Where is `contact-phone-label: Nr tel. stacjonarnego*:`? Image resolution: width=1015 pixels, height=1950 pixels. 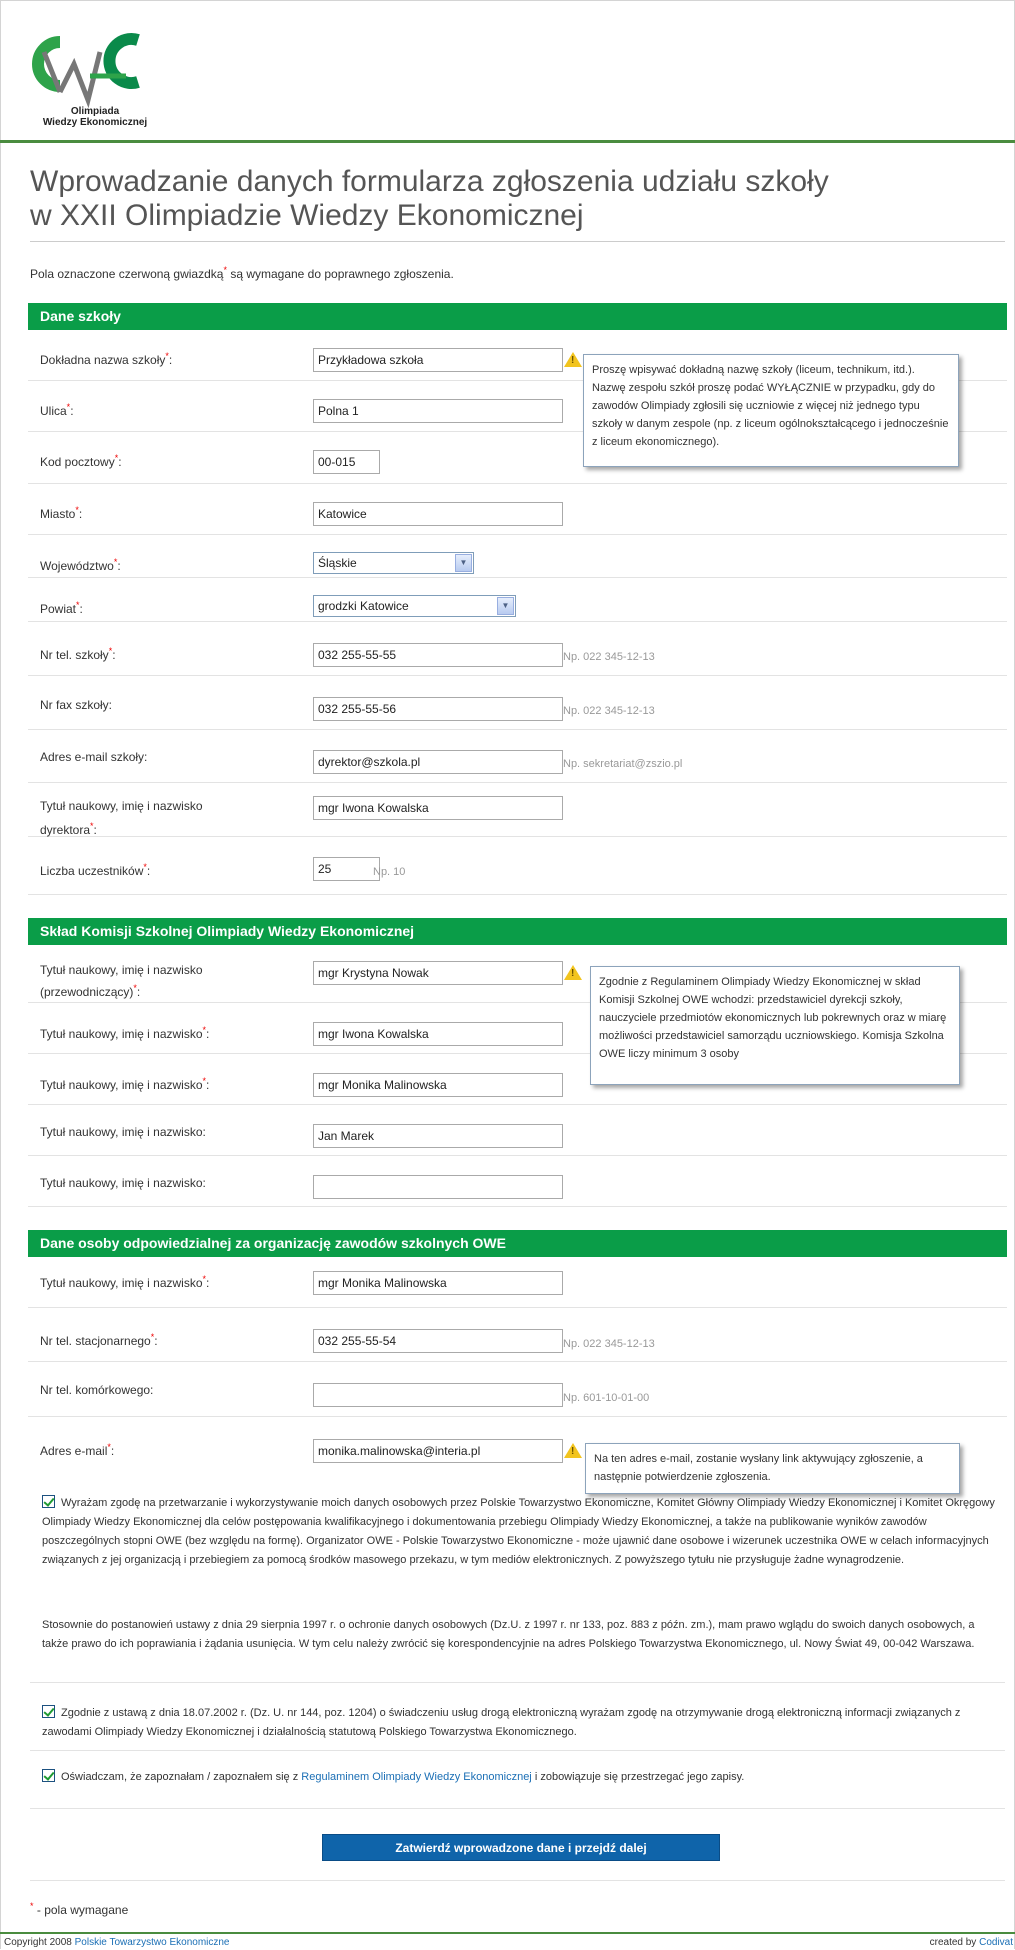 contact-phone-label: Nr tel. stacjonarnego*: is located at coordinates (99, 1340).